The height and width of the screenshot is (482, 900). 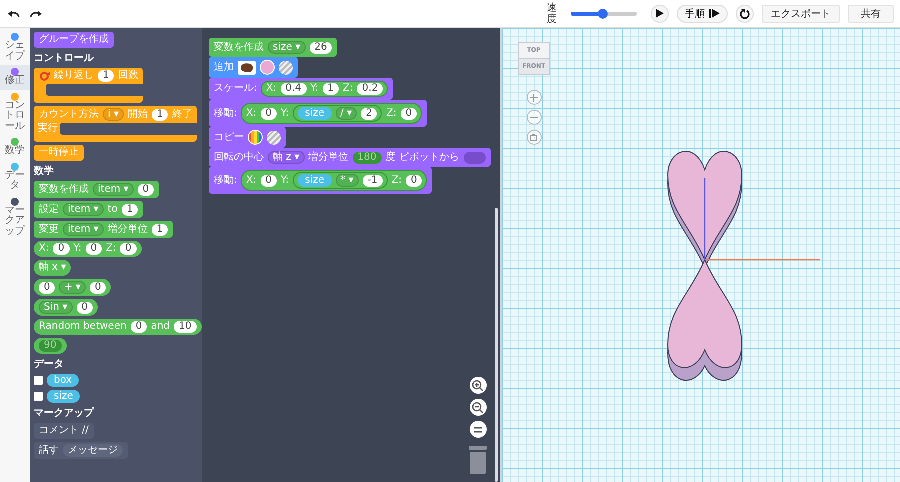 I want to click on block-label: カウント方法, so click(x=69, y=114).